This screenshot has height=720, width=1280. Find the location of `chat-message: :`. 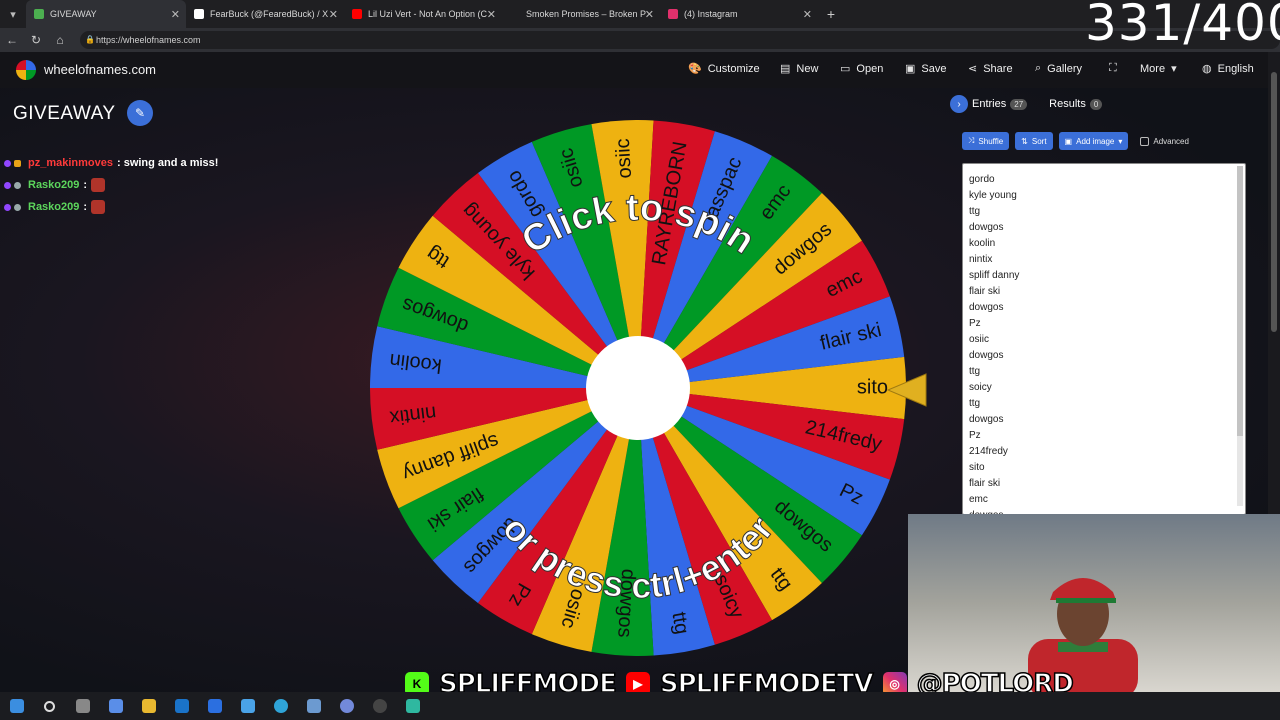

chat-message: : is located at coordinates (85, 185).